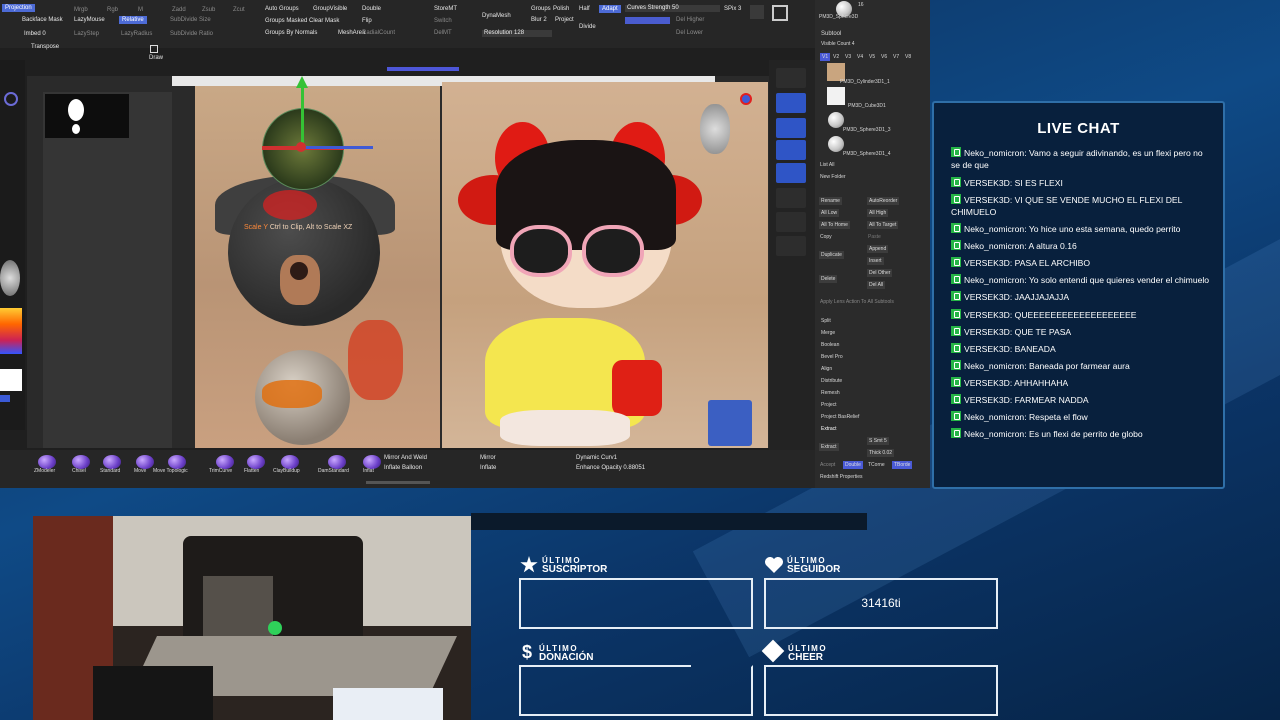 This screenshot has height=720, width=1280. Describe the element at coordinates (368, 471) in the screenshot. I see `brush-inflat-label: Inflat` at that location.